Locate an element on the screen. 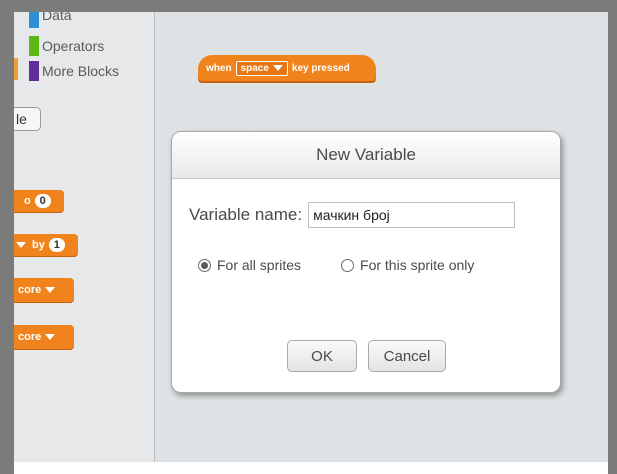 The height and width of the screenshot is (474, 617). category-label: Data is located at coordinates (57, 17).